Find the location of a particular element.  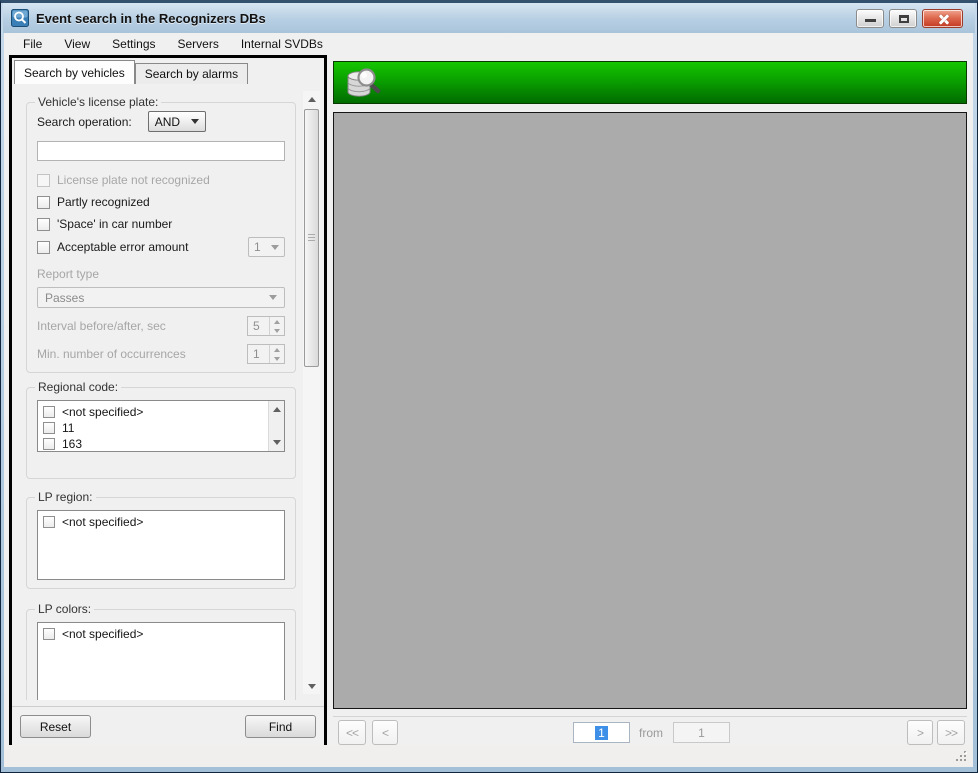

window-controls is located at coordinates (909, 18).